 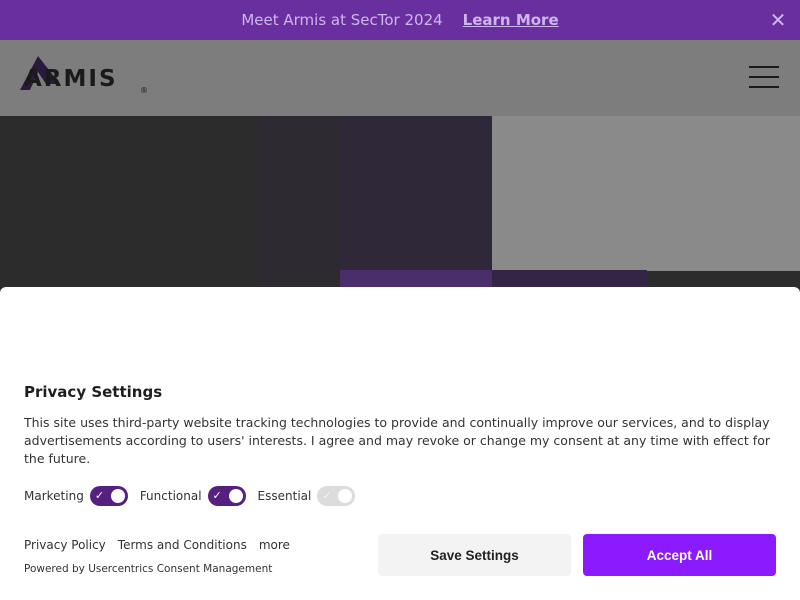 What do you see at coordinates (54, 496) in the screenshot?
I see `toggle-label: Marketing` at bounding box center [54, 496].